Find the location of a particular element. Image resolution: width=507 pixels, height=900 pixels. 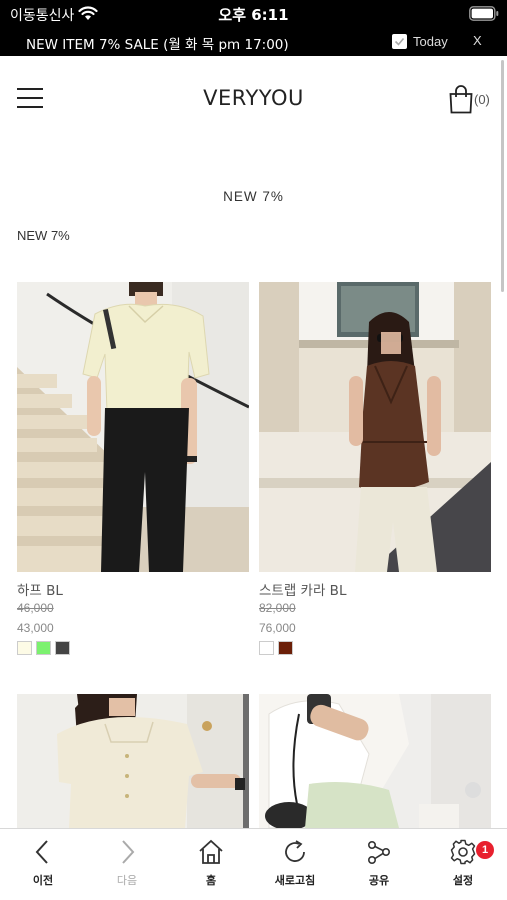

refresh-button: 새로고침 is located at coordinates (295, 864).